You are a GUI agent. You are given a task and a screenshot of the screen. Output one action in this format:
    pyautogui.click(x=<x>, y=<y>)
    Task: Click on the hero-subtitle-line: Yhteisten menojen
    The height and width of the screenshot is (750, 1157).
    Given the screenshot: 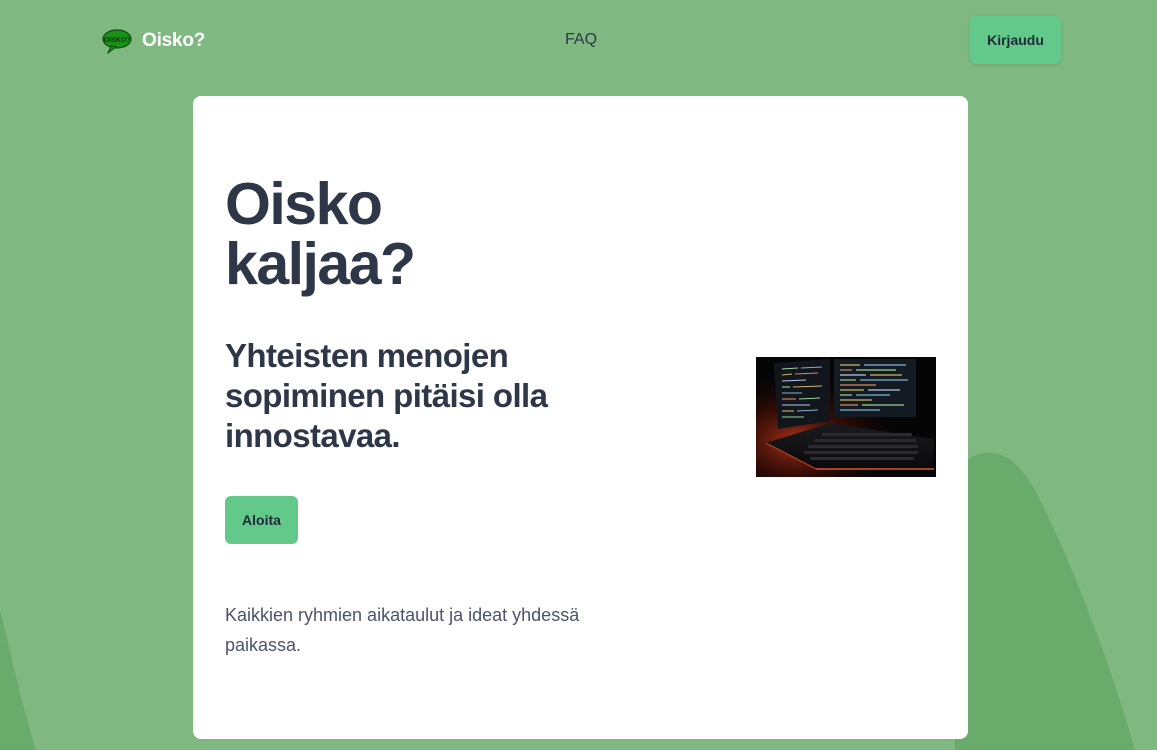 What is the action you would take?
    pyautogui.click(x=367, y=355)
    